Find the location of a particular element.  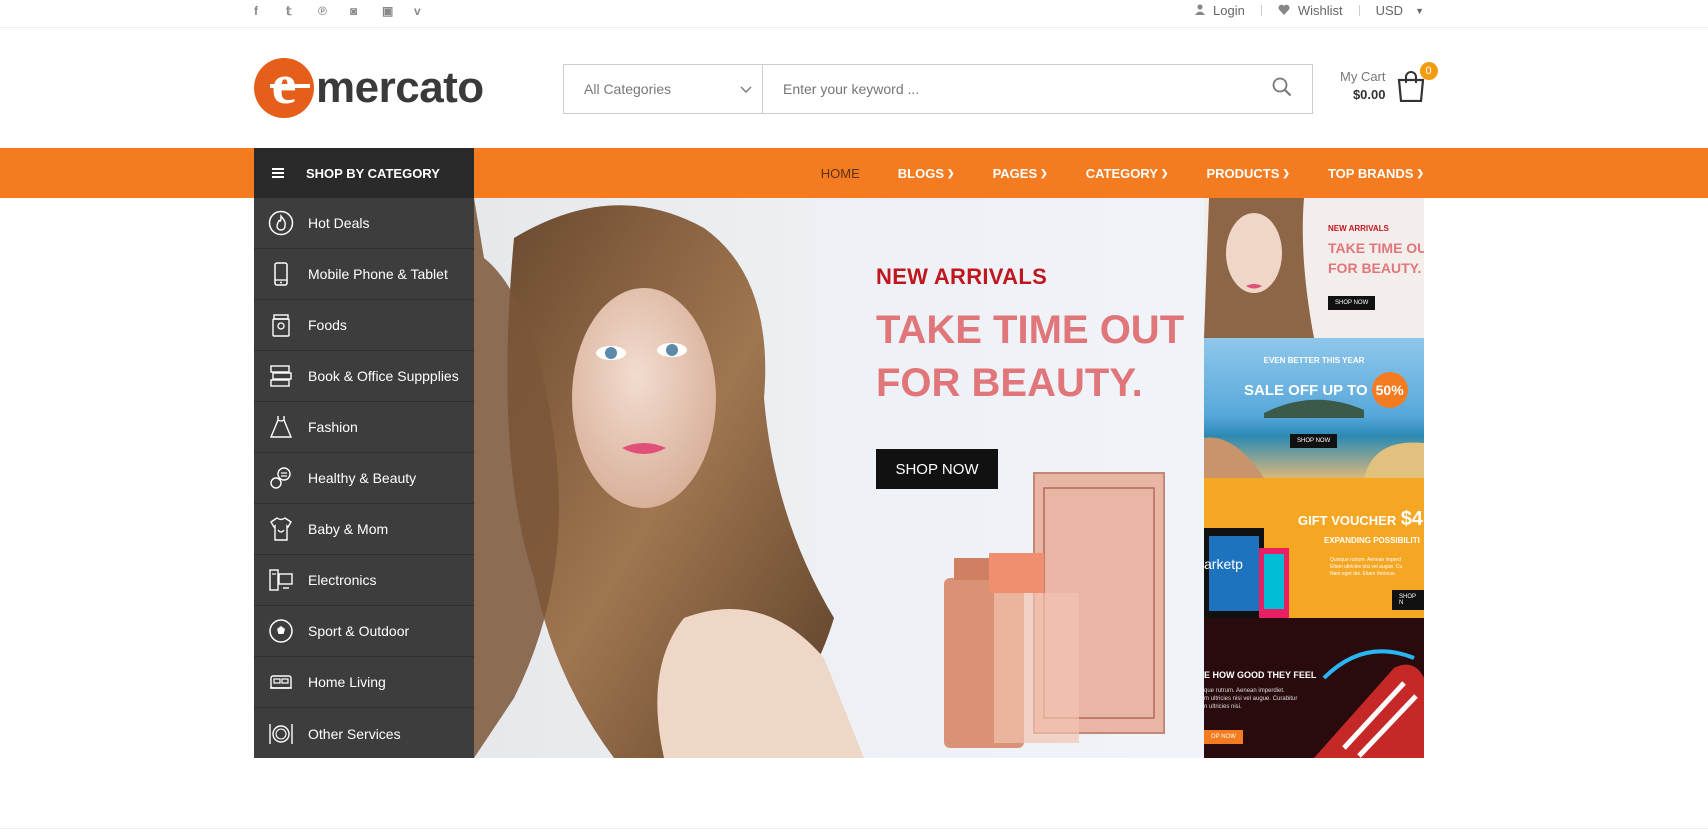

nav-home: HOME is located at coordinates (840, 173).